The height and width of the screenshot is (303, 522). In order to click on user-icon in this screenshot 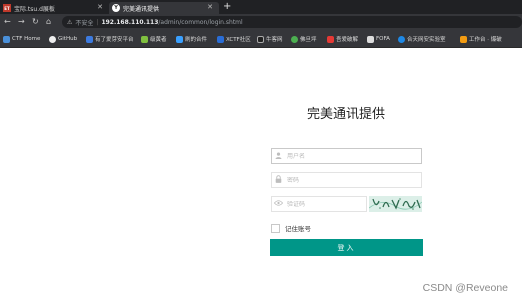, I will do `click(278, 156)`.